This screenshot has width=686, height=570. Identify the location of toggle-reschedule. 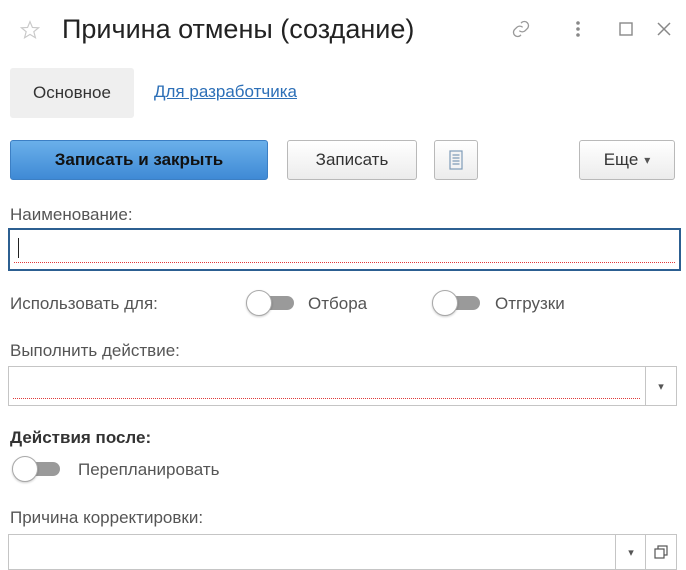
(37, 469).